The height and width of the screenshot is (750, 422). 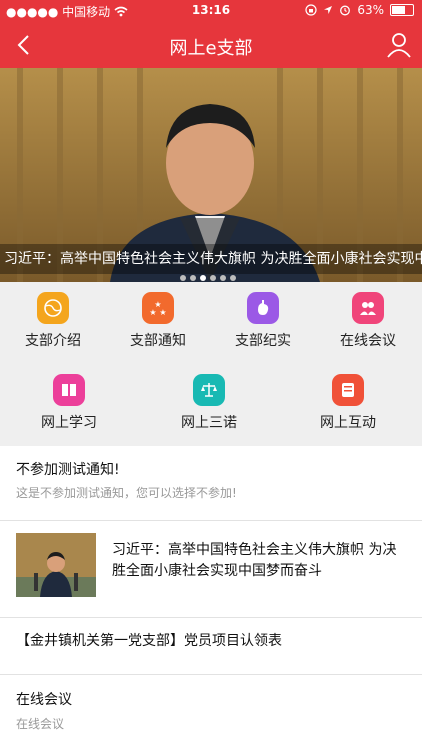 What do you see at coordinates (368, 308) in the screenshot?
I see `people-icon` at bounding box center [368, 308].